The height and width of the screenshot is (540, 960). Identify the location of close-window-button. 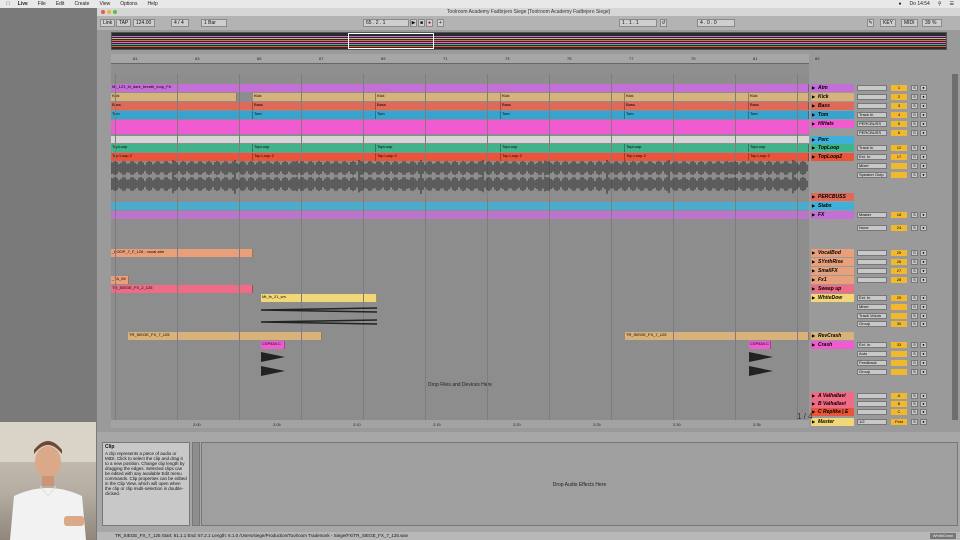
(103, 12).